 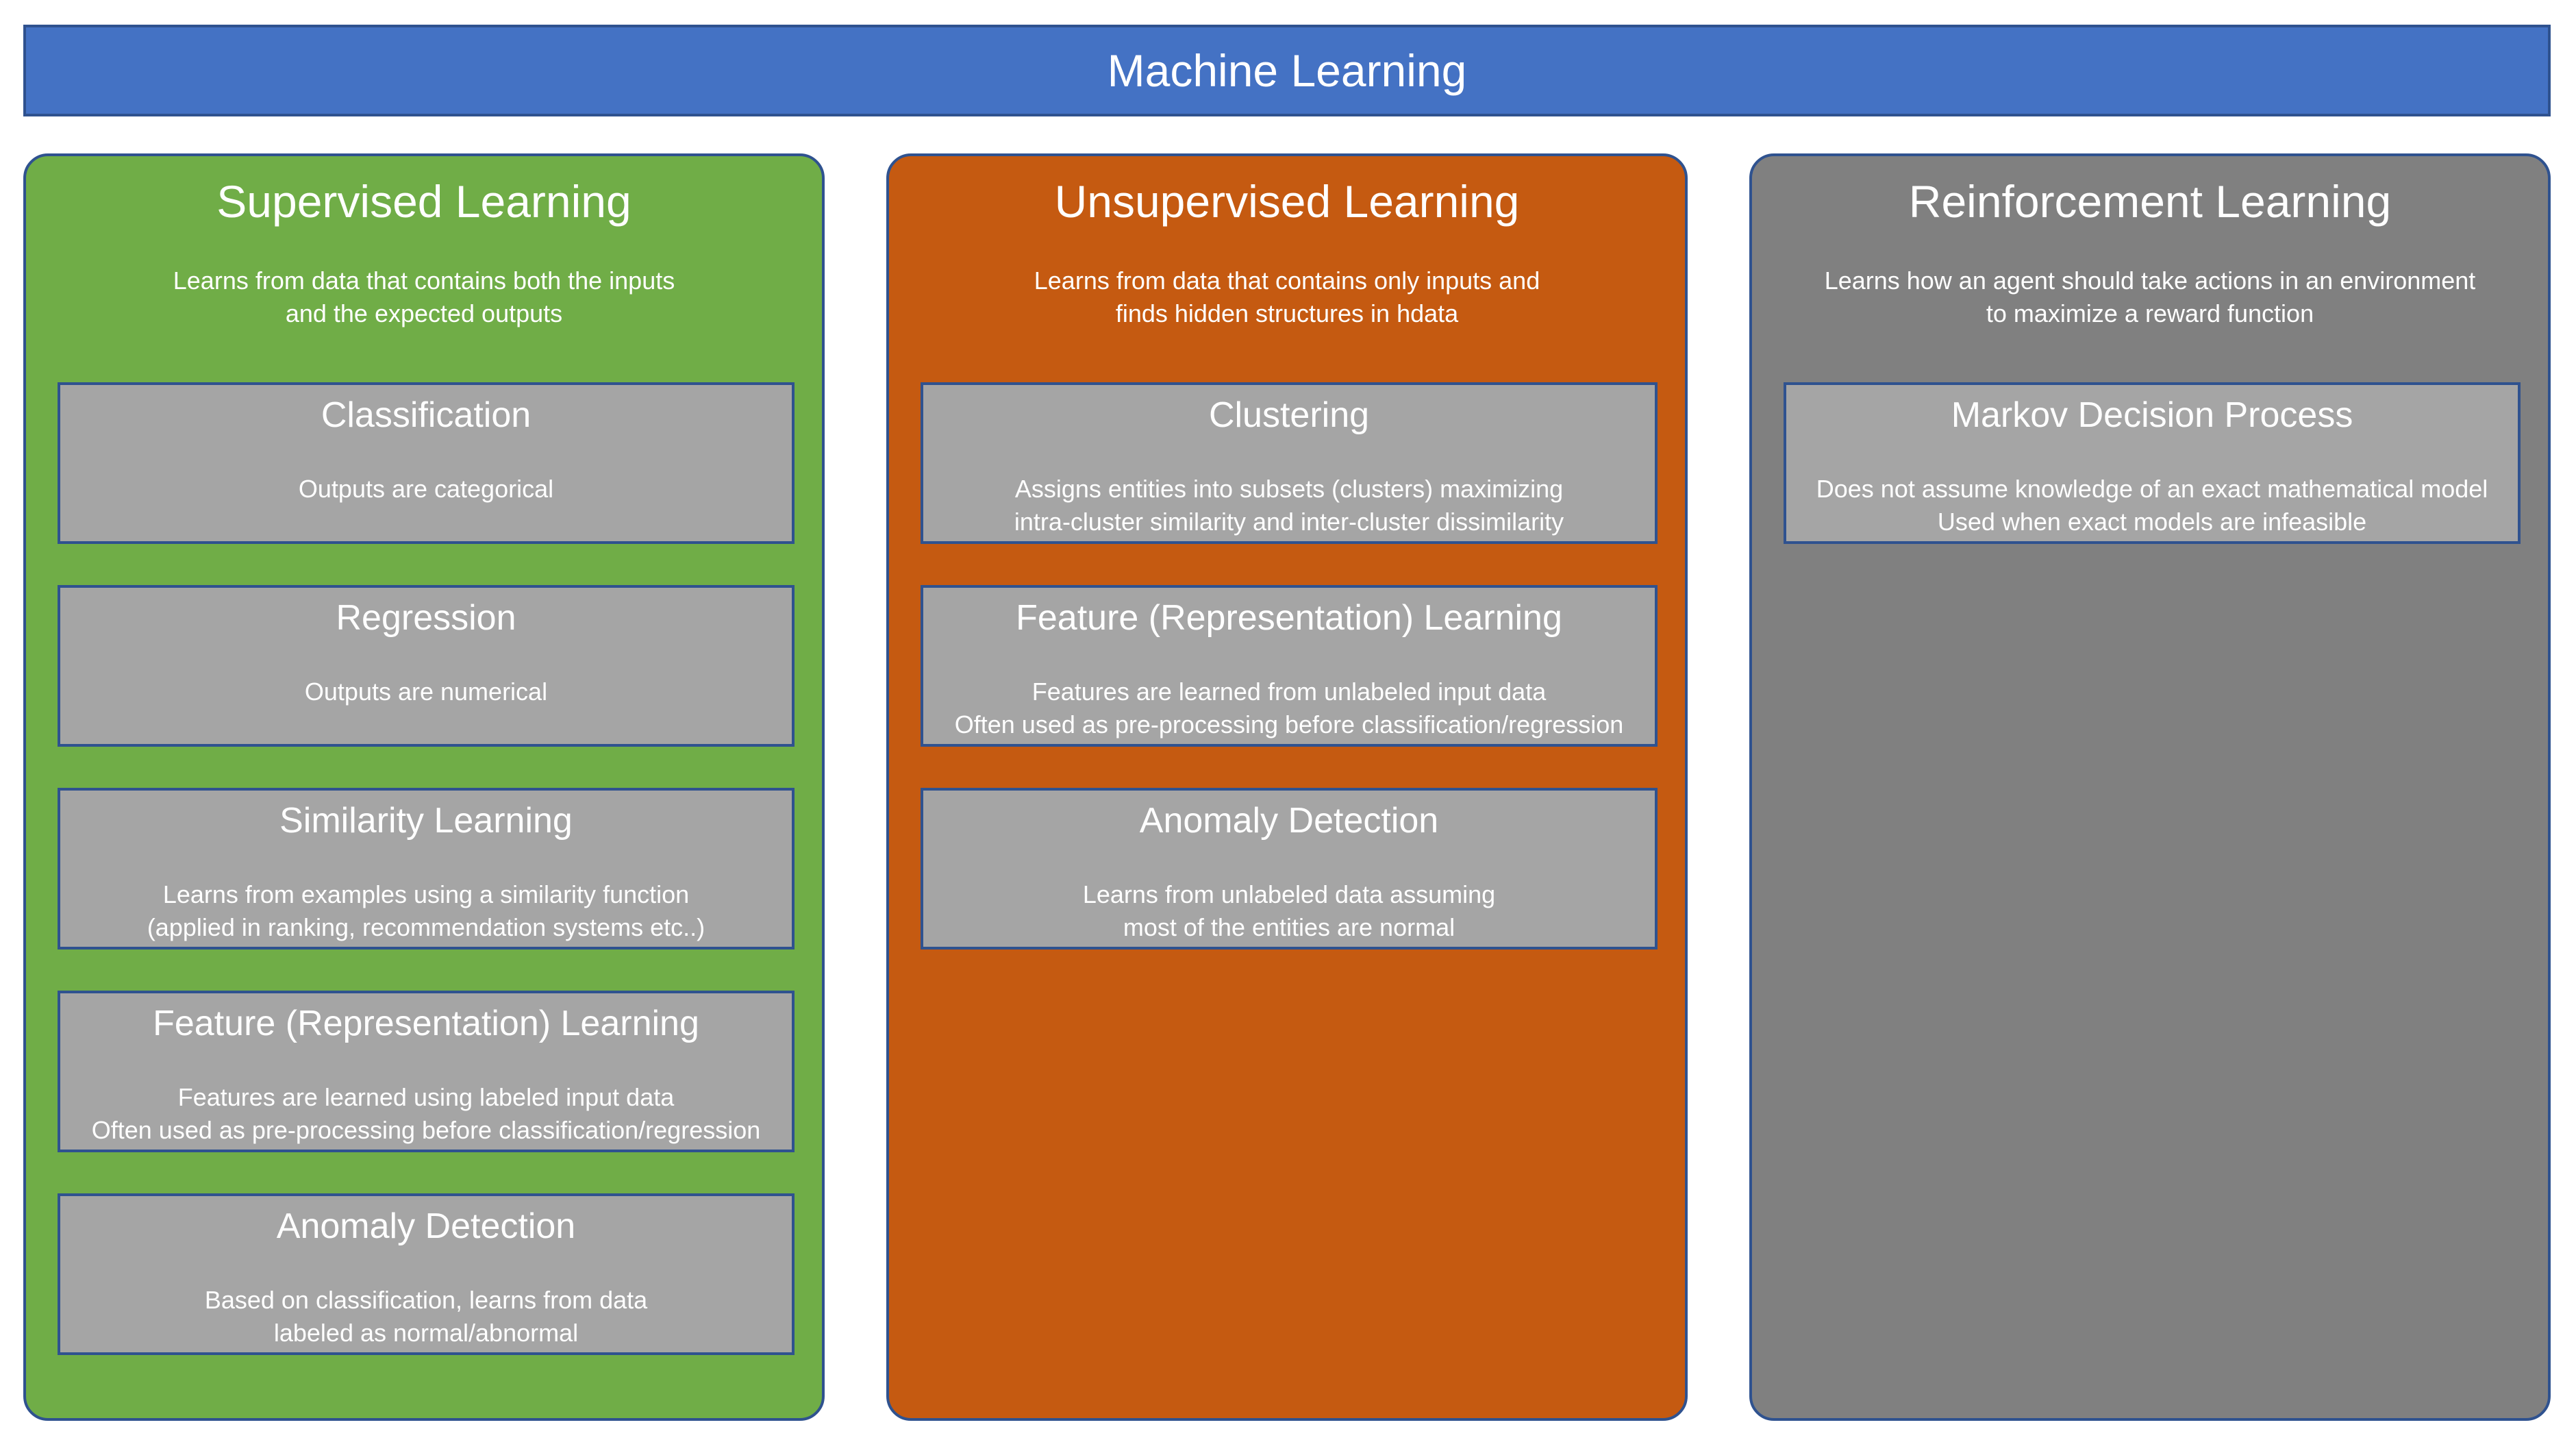 I want to click on card-description: Outputs are categorical, so click(x=426, y=489).